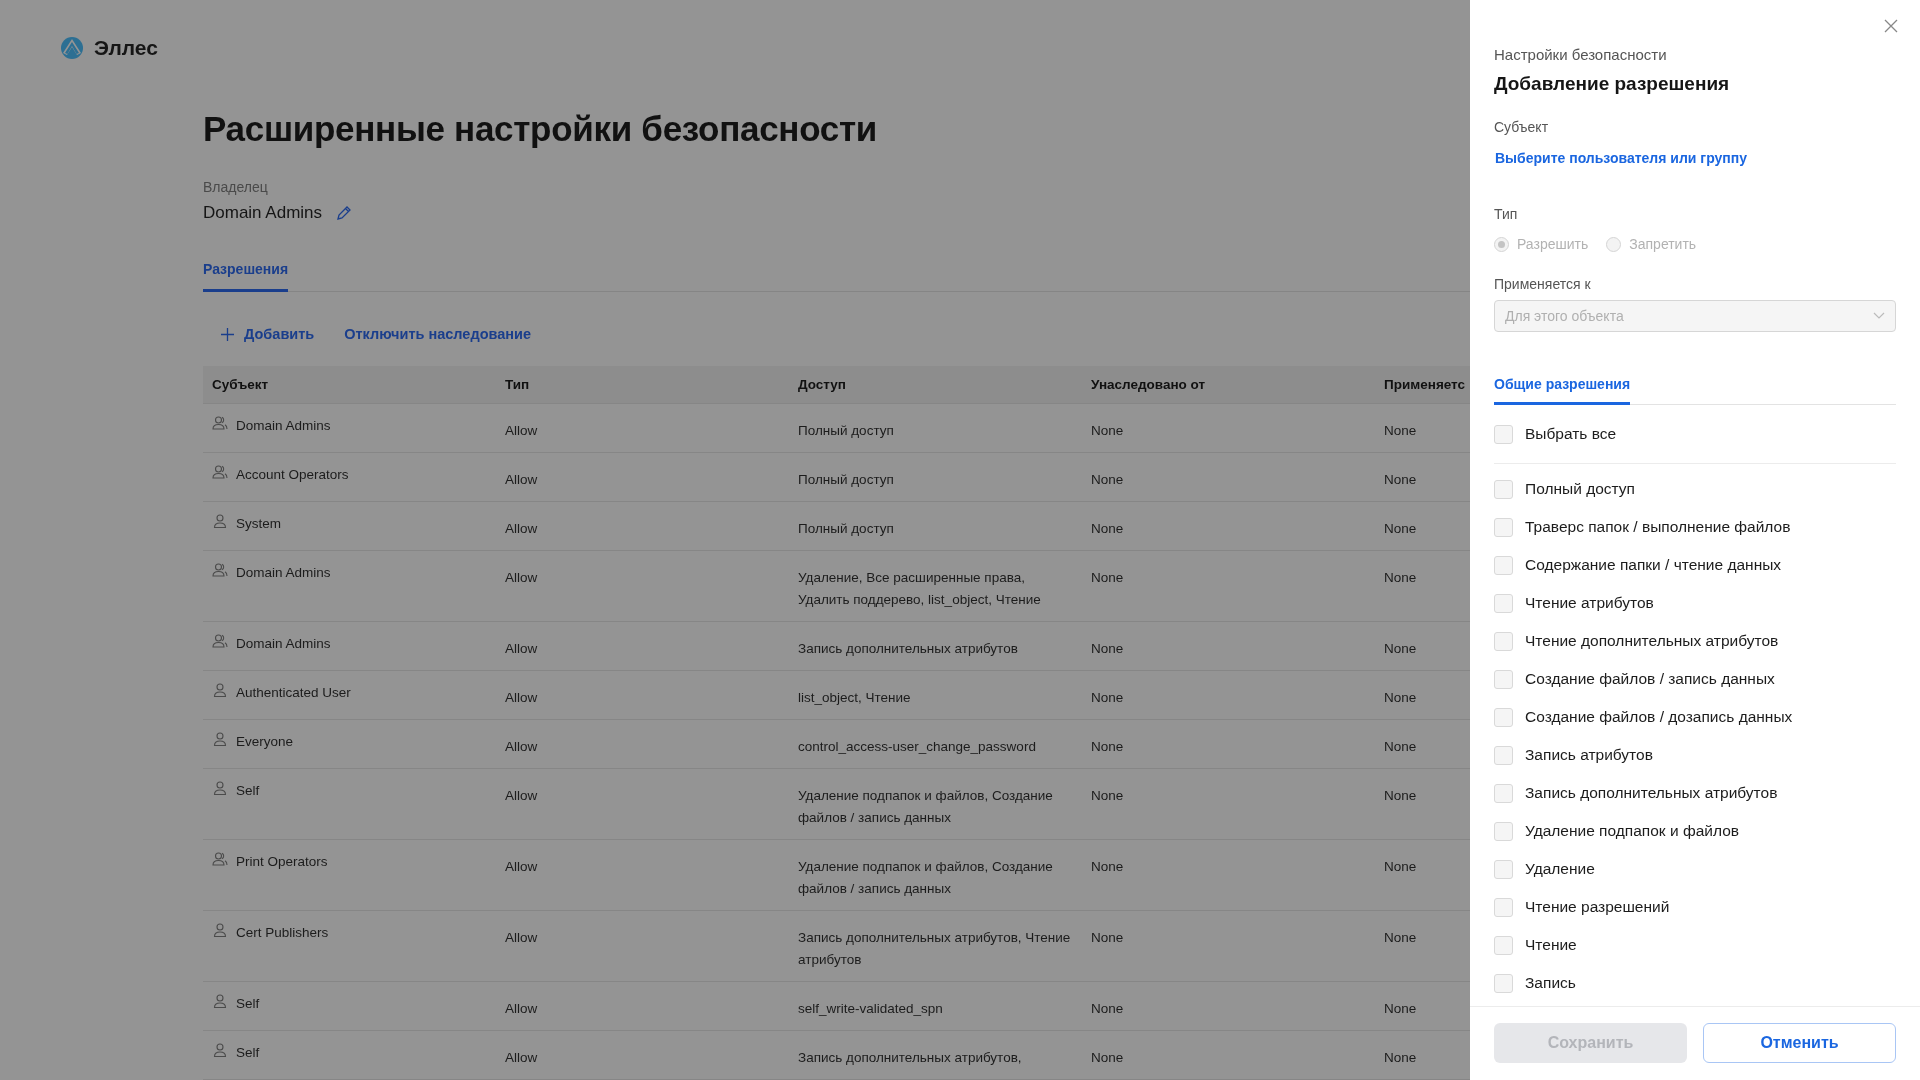 The image size is (1920, 1080). I want to click on table-cell-text: Account Operators, so click(292, 475).